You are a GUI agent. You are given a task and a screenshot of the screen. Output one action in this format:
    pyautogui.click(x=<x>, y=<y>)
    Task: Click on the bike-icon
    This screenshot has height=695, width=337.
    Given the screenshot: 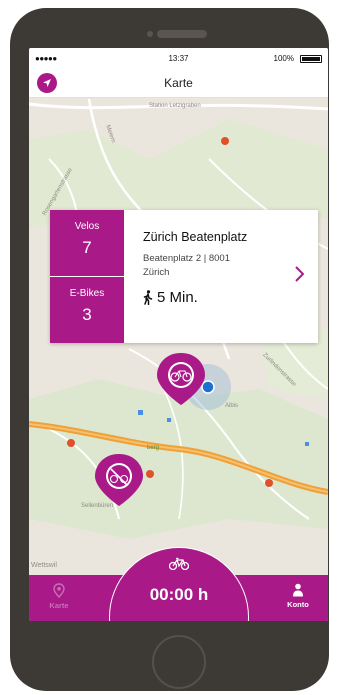 What is the action you would take?
    pyautogui.click(x=179, y=563)
    